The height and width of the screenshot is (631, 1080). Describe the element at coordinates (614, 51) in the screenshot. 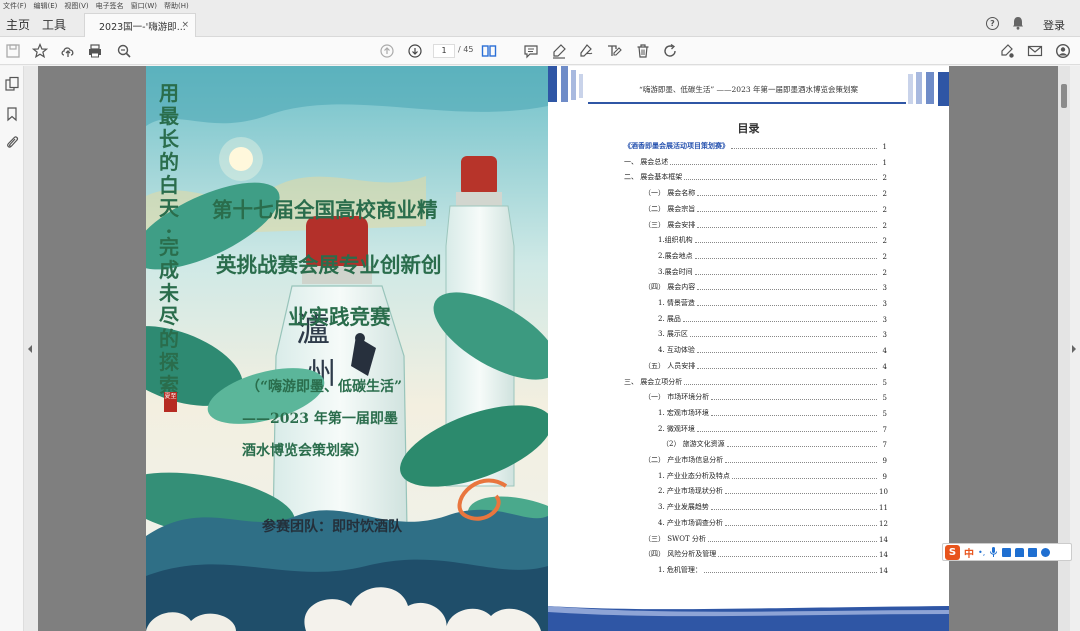

I see `edit-text-icon` at that location.